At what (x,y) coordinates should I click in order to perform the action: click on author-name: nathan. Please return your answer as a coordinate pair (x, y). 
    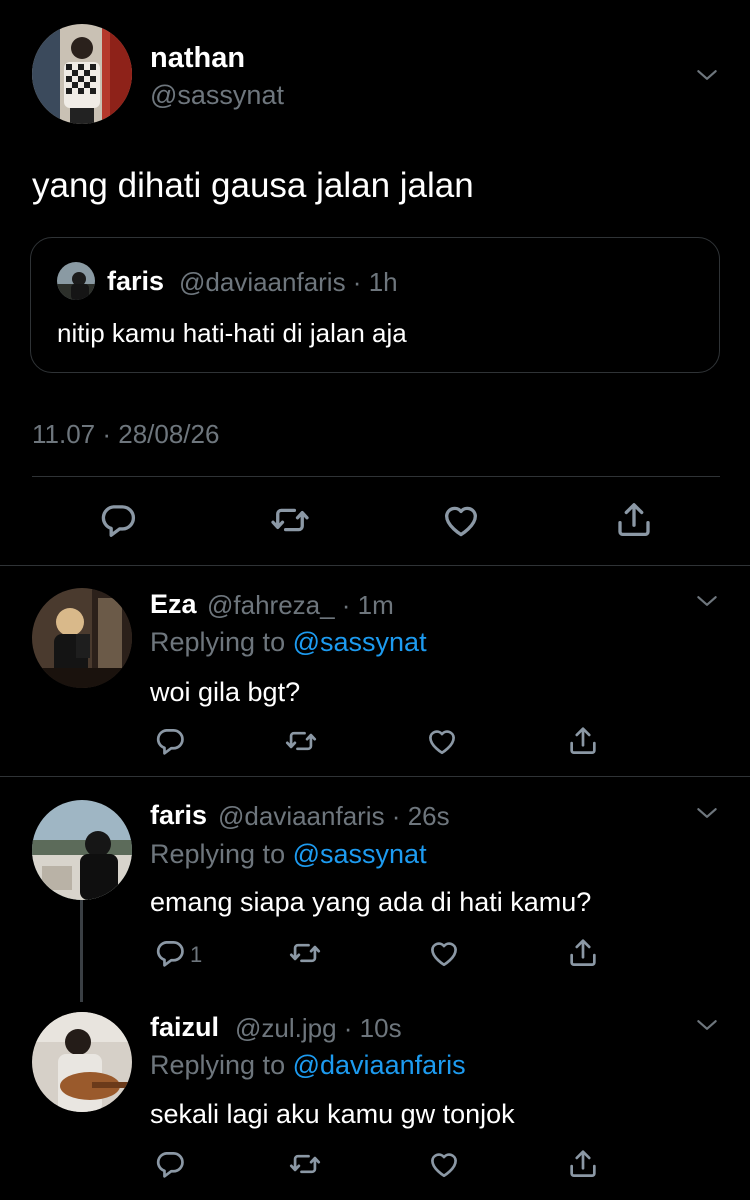
    Looking at the image, I should click on (197, 58).